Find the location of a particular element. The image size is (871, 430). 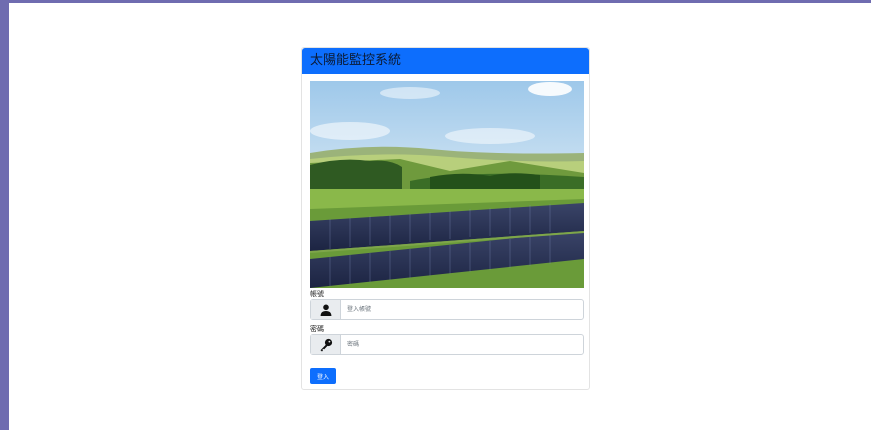

key-icon is located at coordinates (326, 344).